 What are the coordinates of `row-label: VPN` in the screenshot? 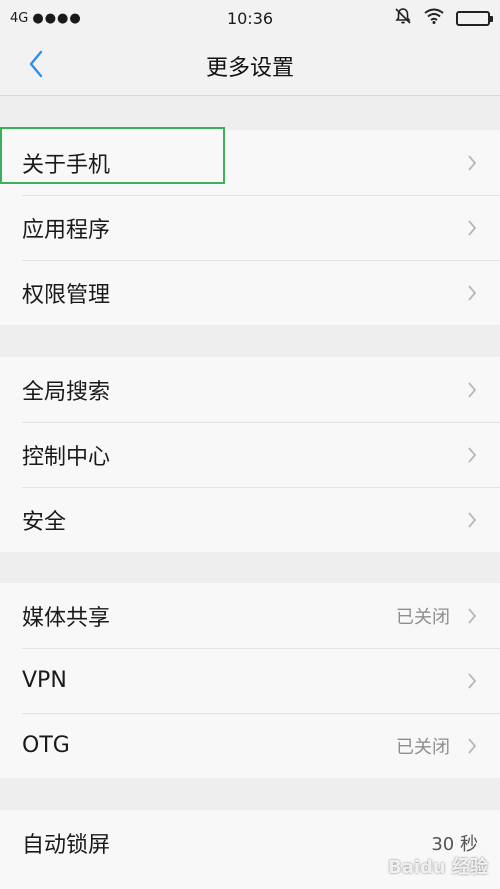 It's located at (44, 680).